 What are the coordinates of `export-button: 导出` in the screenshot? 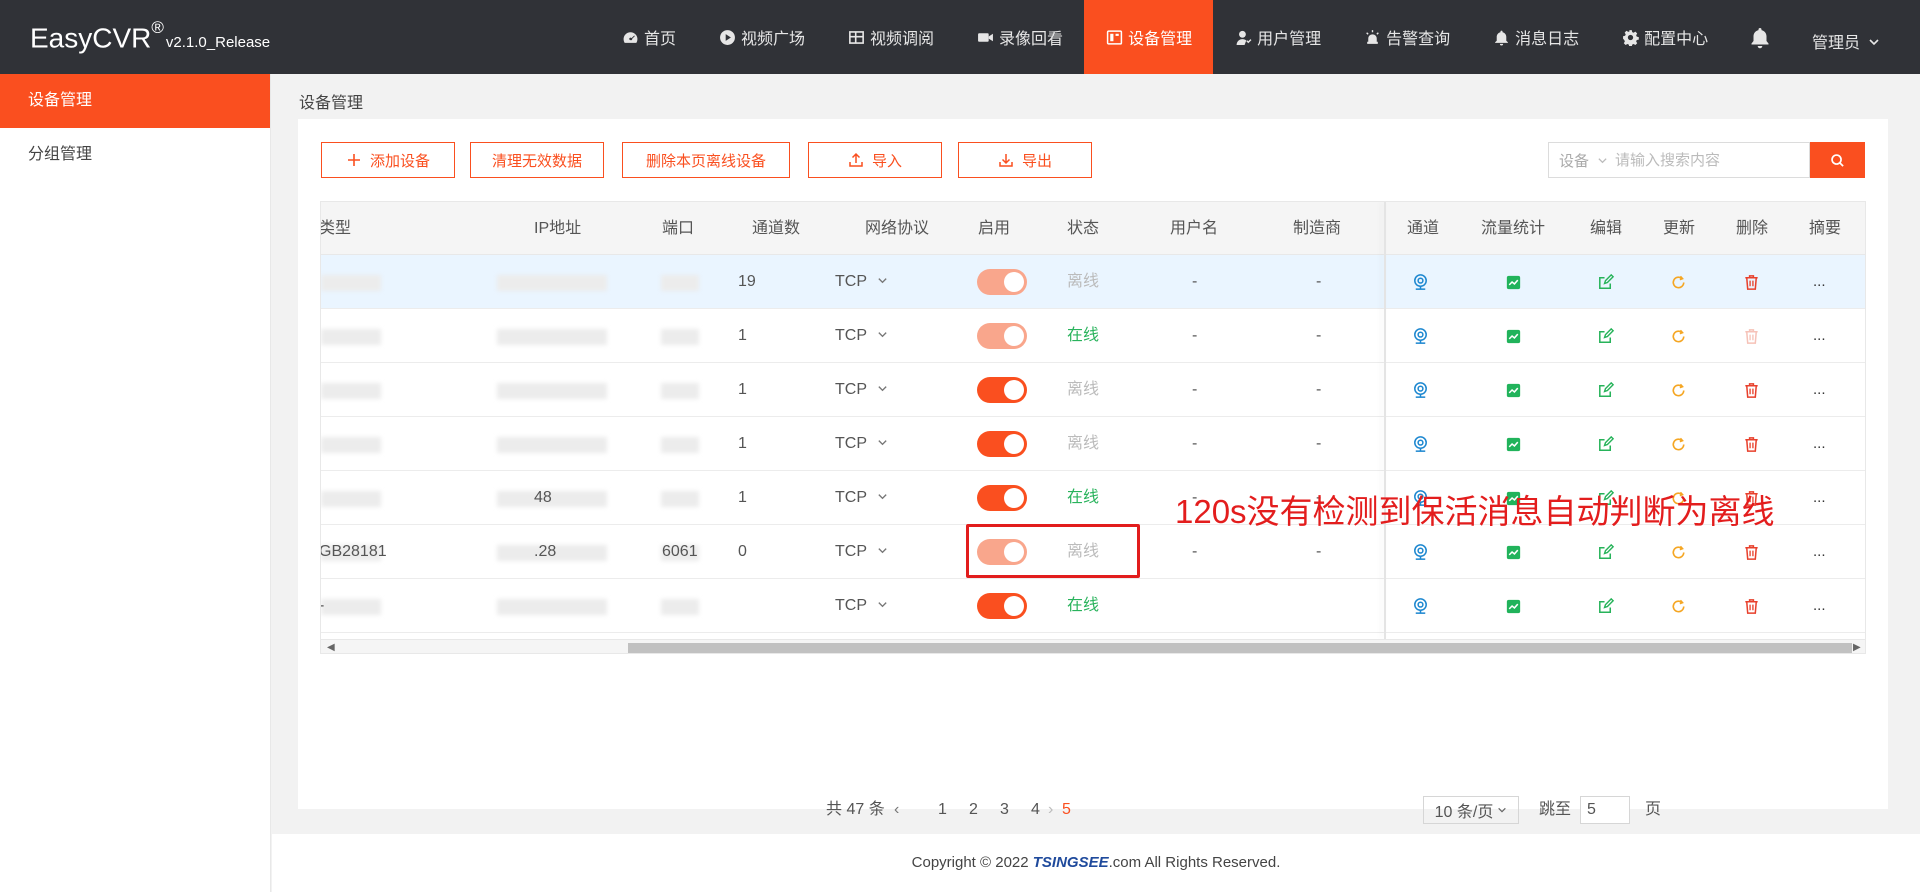 It's located at (1025, 160).